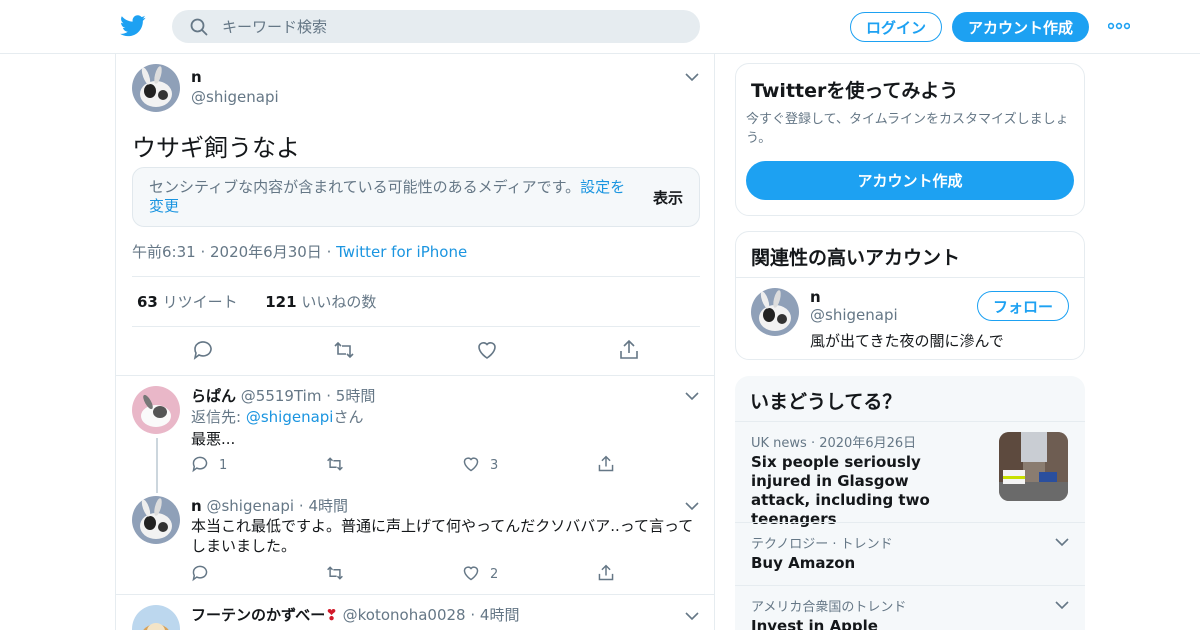  What do you see at coordinates (199, 27) in the screenshot?
I see `search-icon` at bounding box center [199, 27].